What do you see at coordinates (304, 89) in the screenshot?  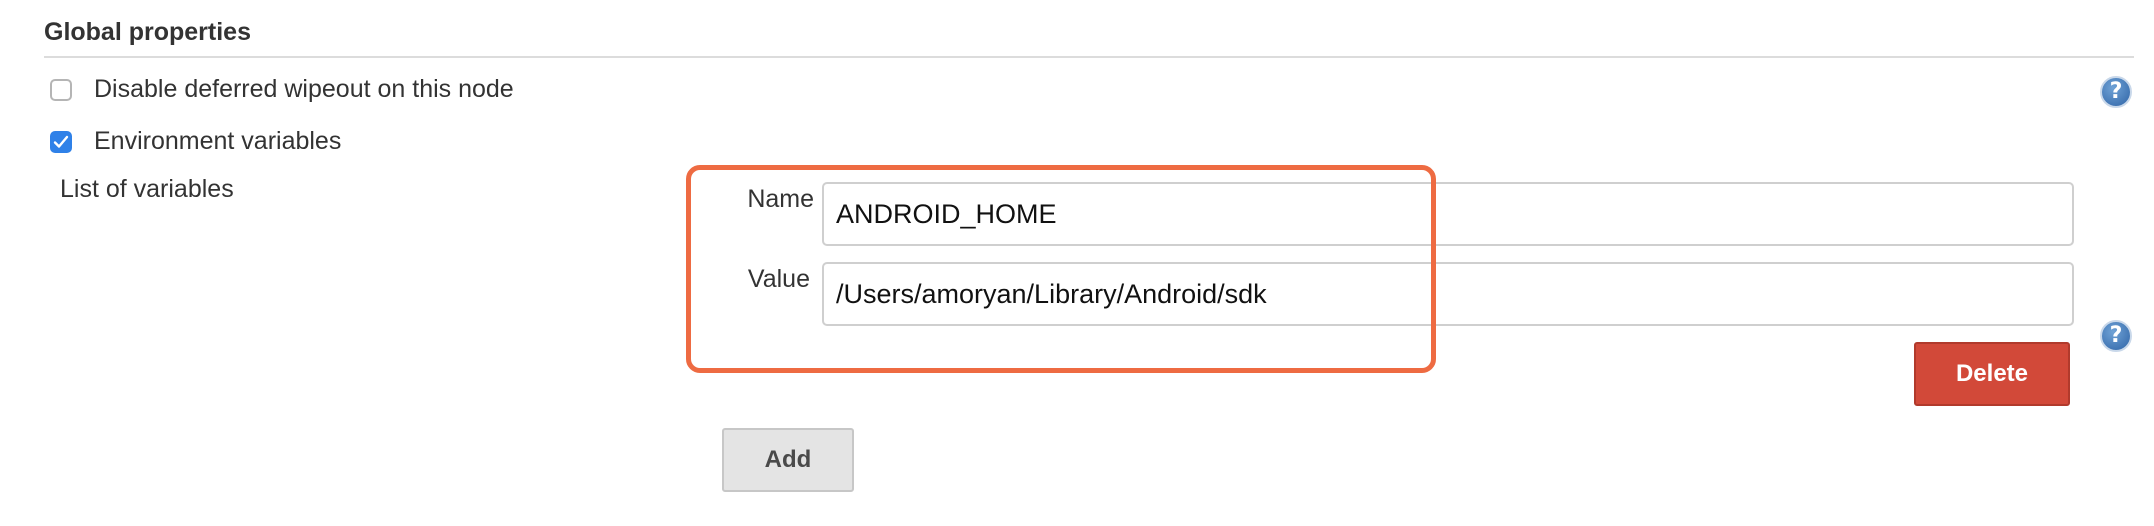 I see `disable-deferred-wipeout-label: Disable deferred wipeout on this node` at bounding box center [304, 89].